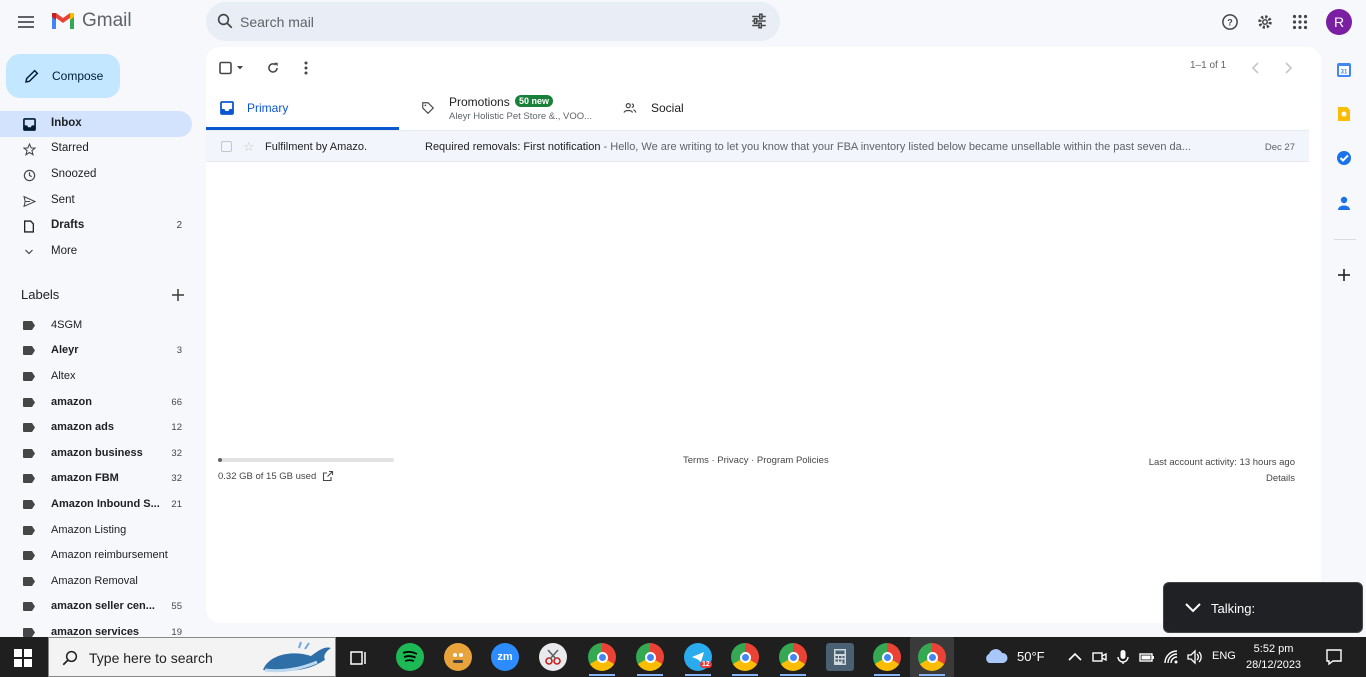 The image size is (1366, 677). I want to click on draft-icon, so click(29, 226).